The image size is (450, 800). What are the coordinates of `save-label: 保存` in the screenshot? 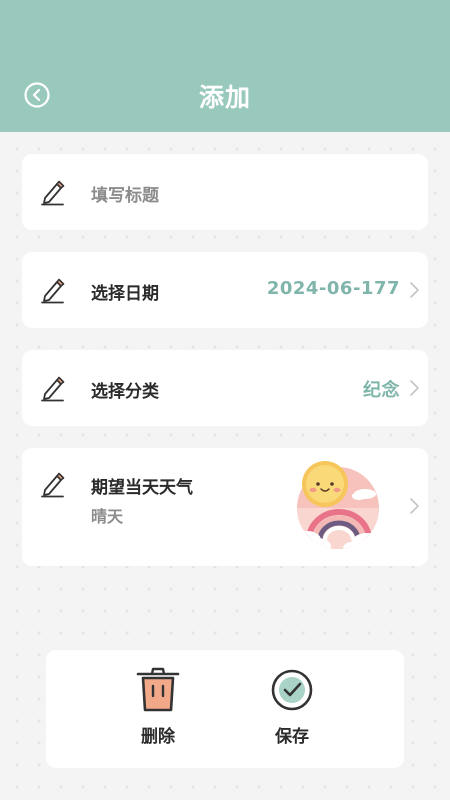 It's located at (292, 737).